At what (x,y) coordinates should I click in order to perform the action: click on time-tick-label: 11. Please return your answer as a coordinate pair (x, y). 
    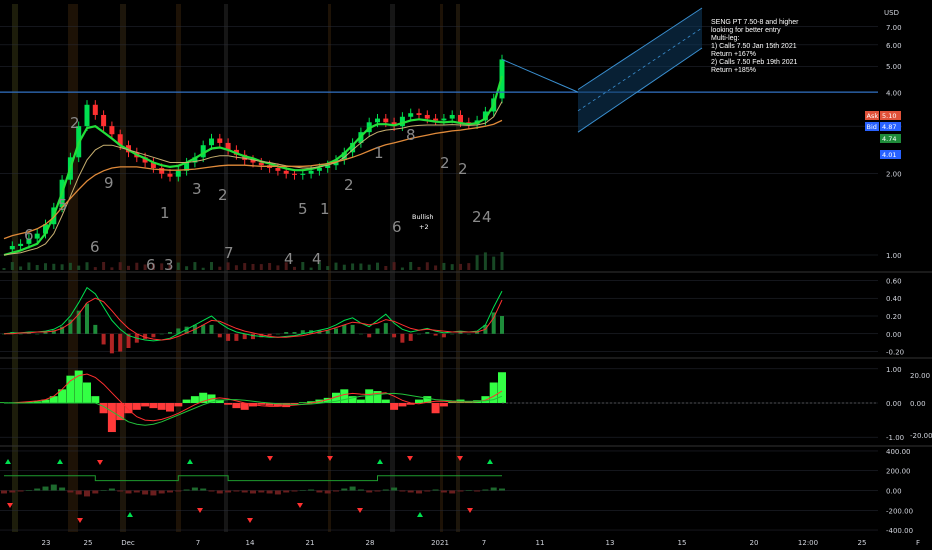
    Looking at the image, I should click on (540, 543).